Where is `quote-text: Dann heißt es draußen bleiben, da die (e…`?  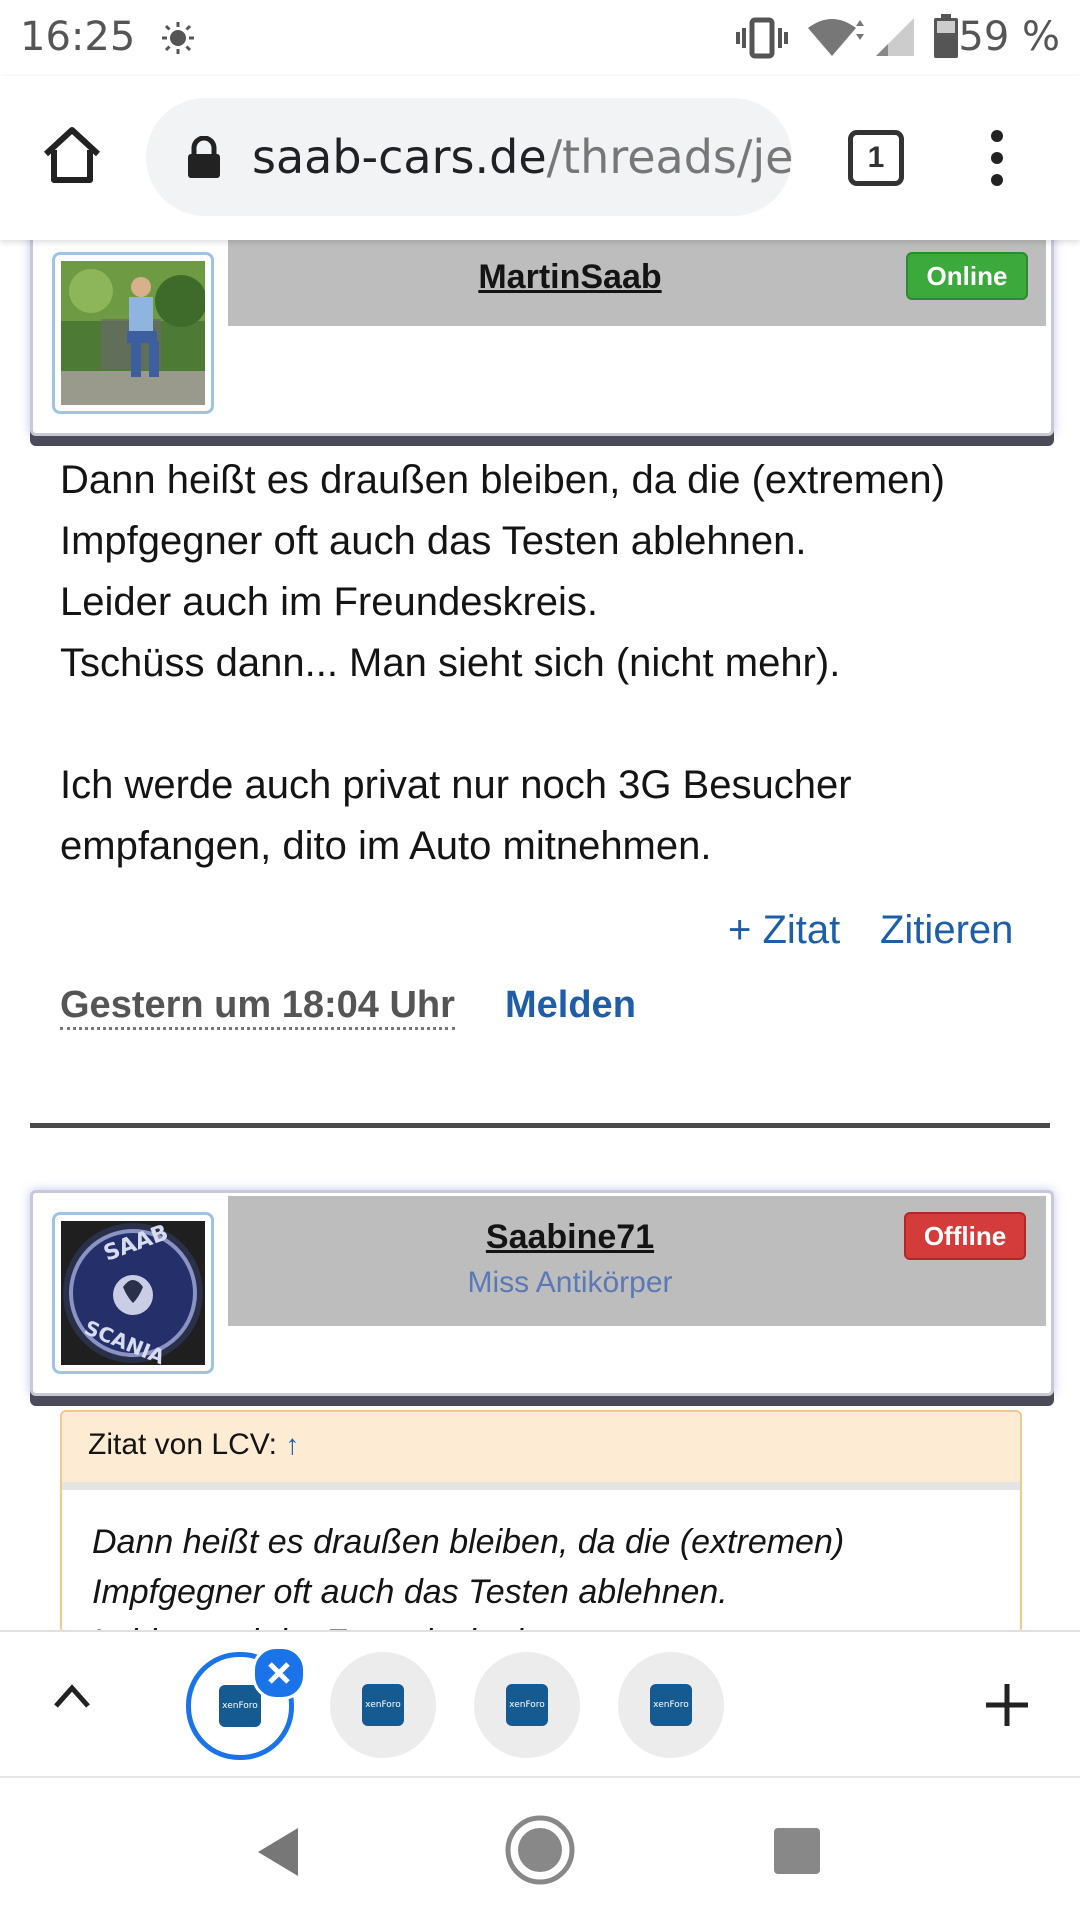
quote-text: Dann heißt es draußen bleiben, da die (e… is located at coordinates (542, 1574).